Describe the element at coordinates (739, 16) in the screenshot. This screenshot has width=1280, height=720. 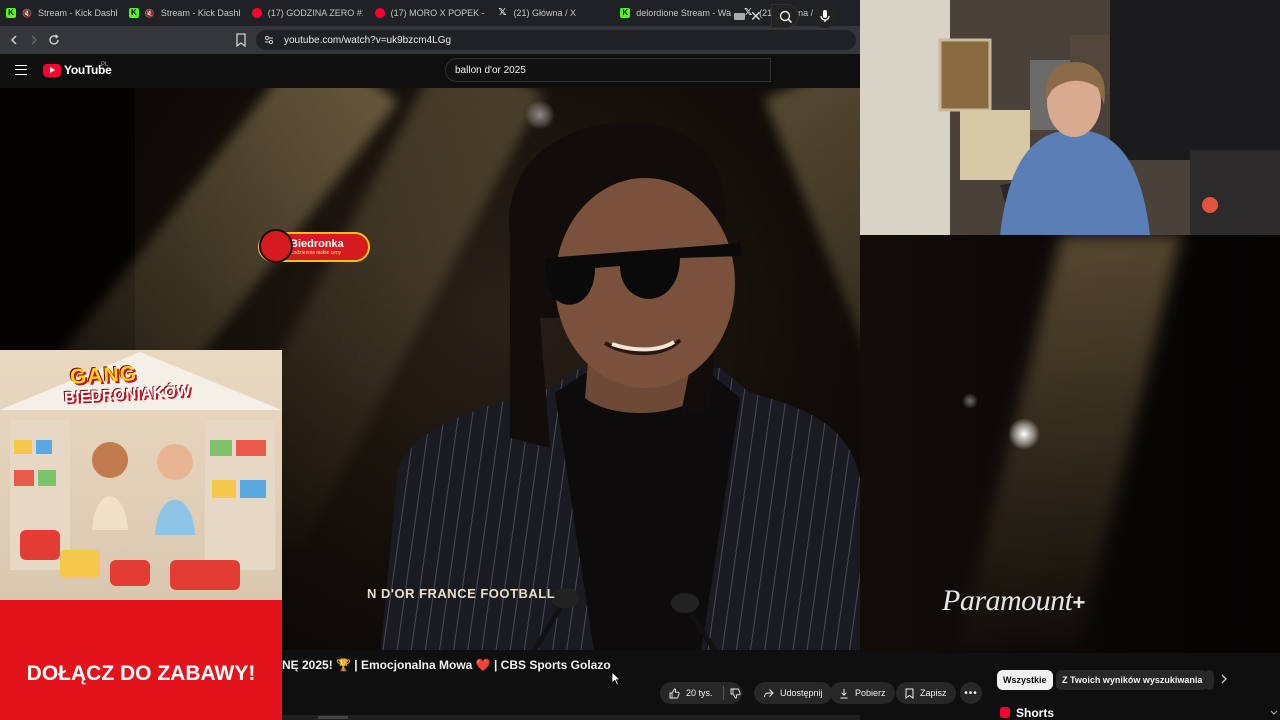
I see `keyboard-icon` at that location.